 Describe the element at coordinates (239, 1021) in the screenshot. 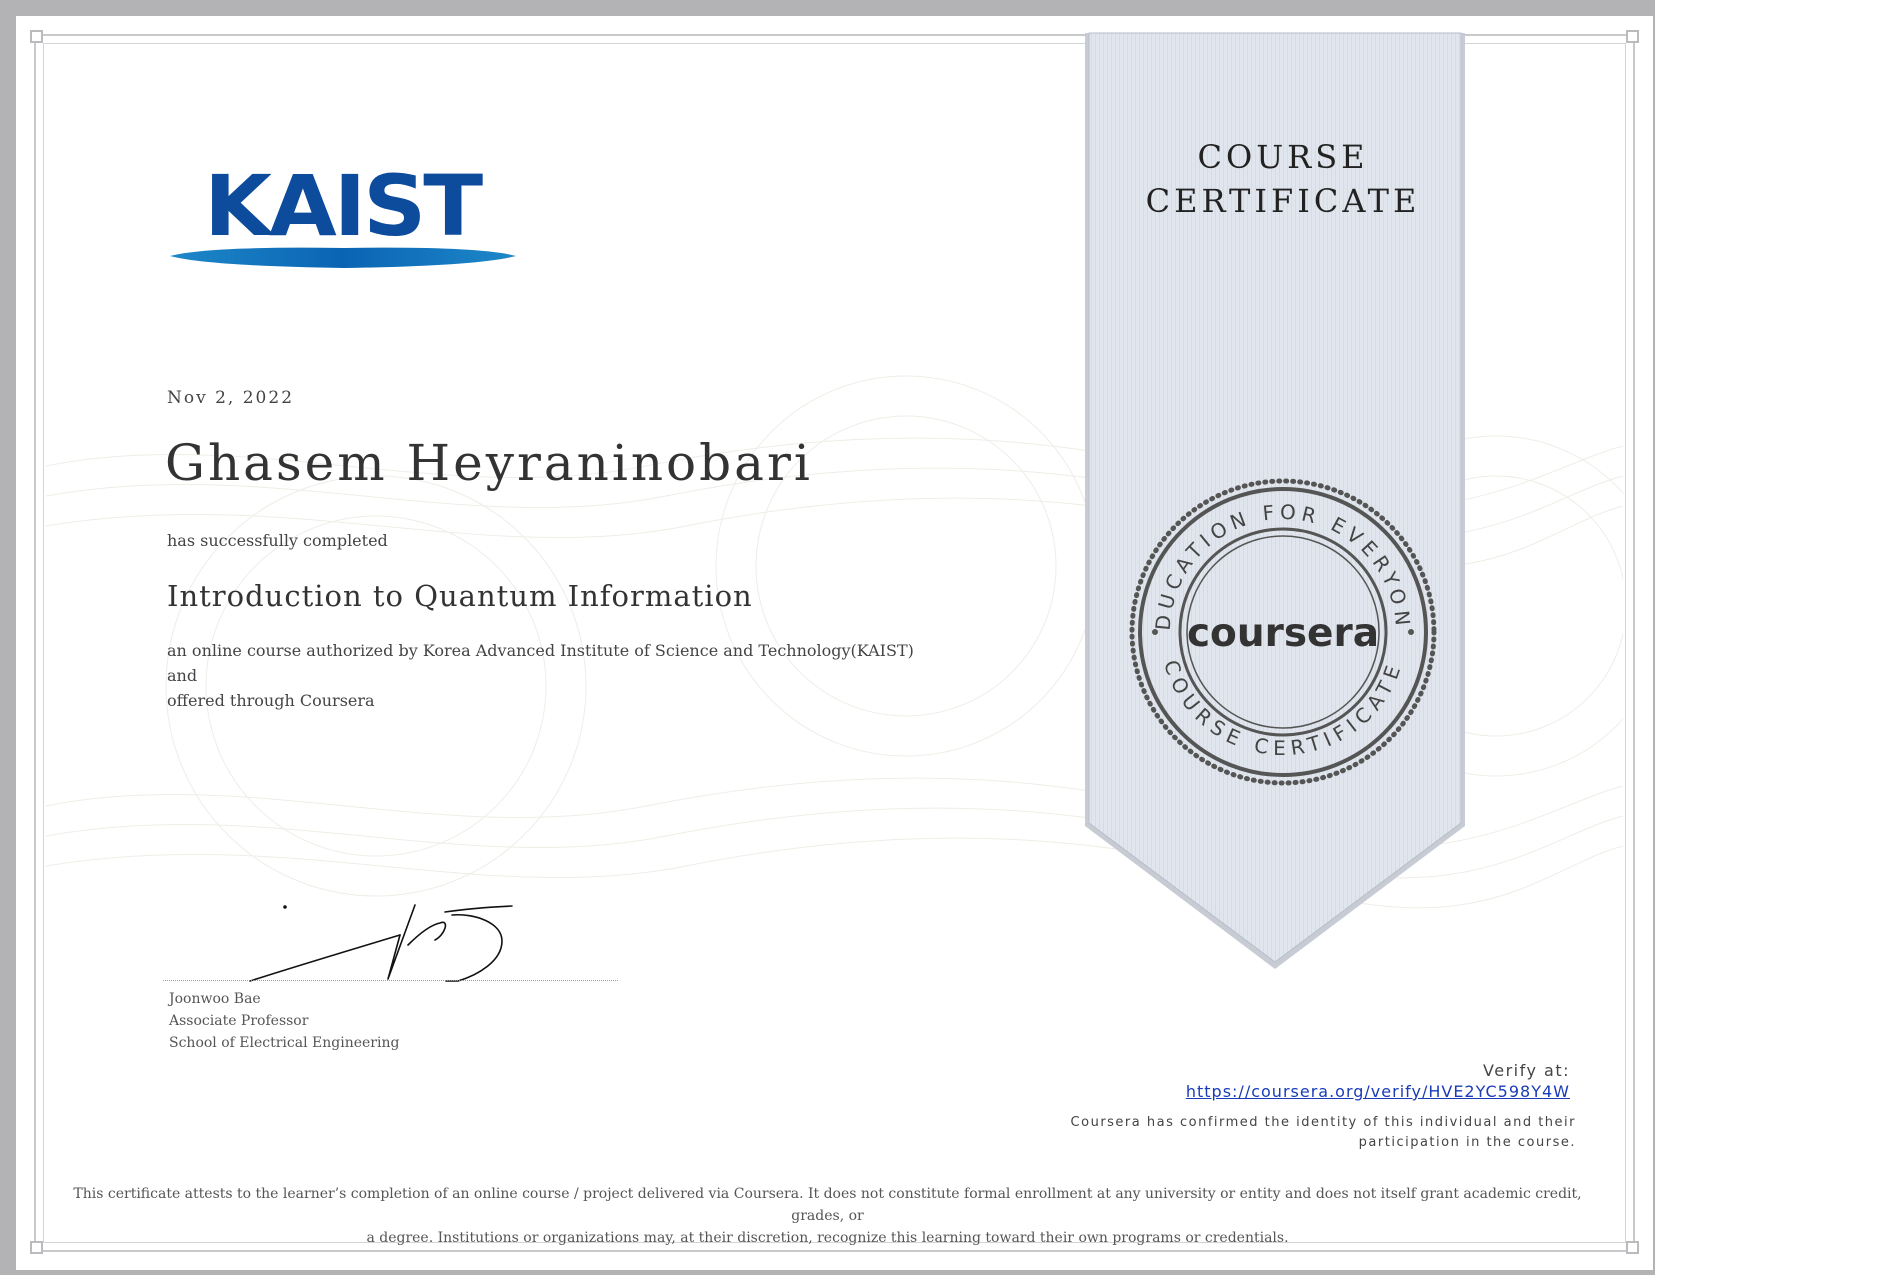

I see `signer-title: Associate Professor` at that location.